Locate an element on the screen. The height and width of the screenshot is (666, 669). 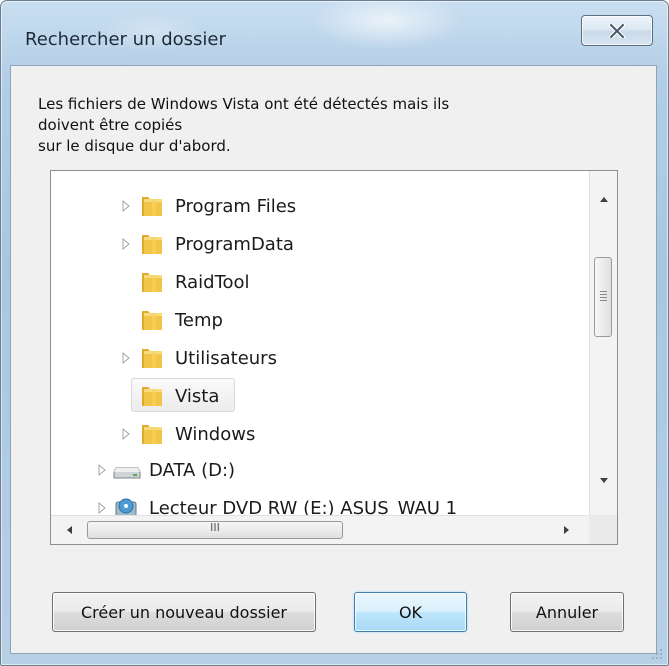
tree-item-temp: Temp is located at coordinates (181, 320).